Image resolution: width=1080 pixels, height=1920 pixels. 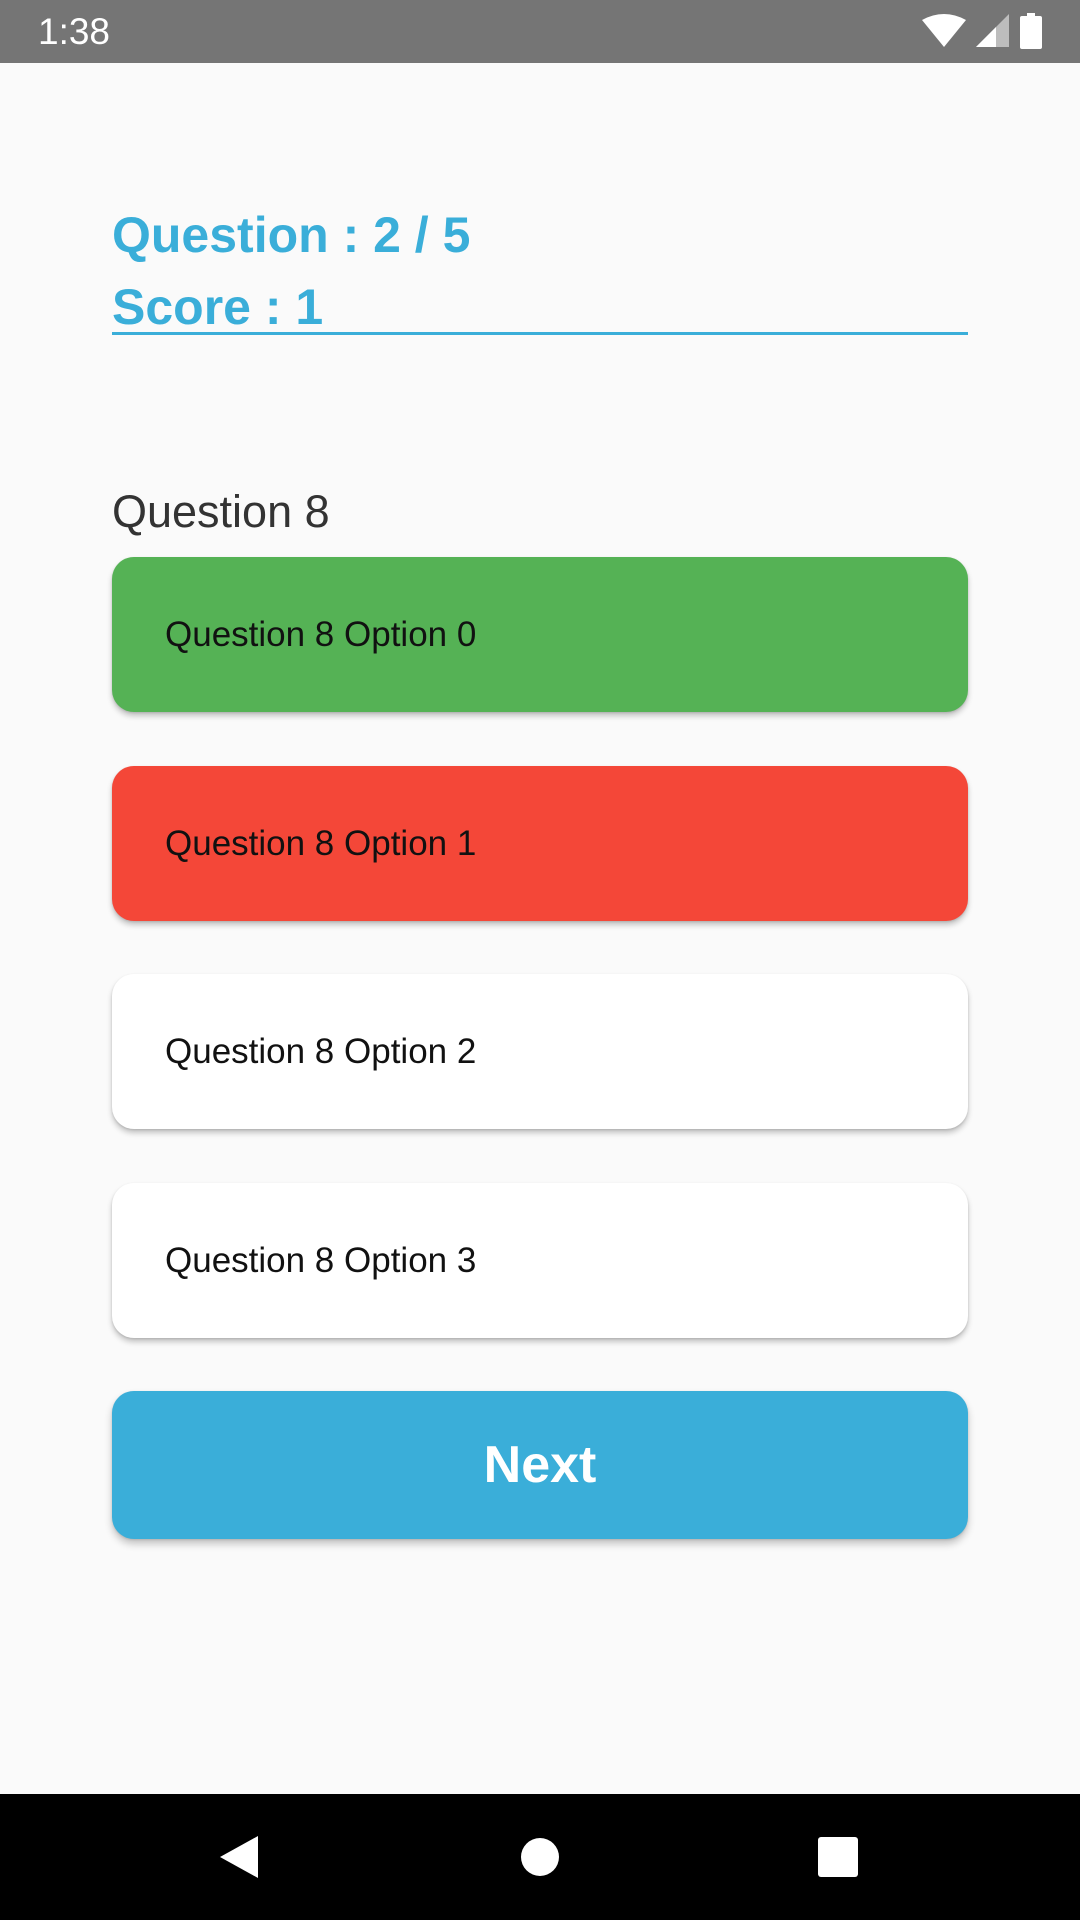 What do you see at coordinates (540, 31) in the screenshot?
I see `status-bar: 1:38` at bounding box center [540, 31].